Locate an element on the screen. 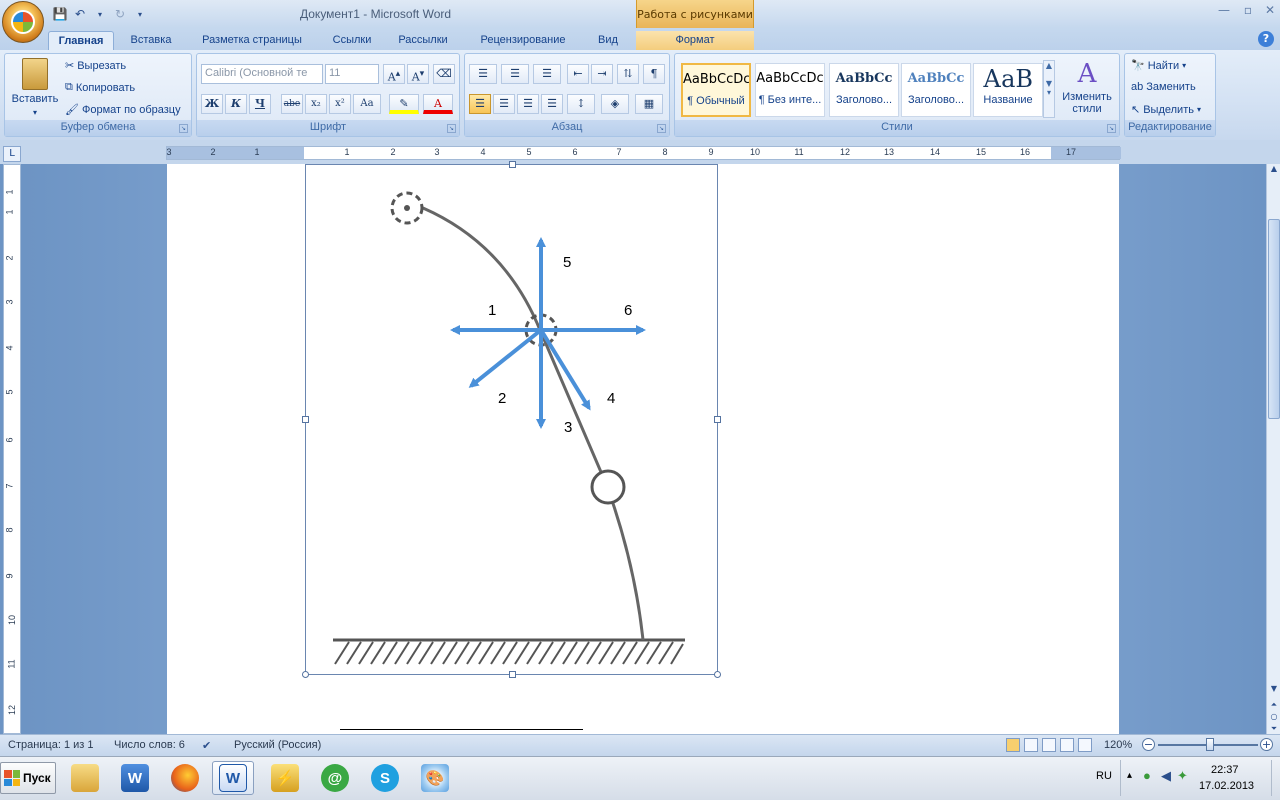  clear-format-icon: ⌫ is located at coordinates (444, 74).